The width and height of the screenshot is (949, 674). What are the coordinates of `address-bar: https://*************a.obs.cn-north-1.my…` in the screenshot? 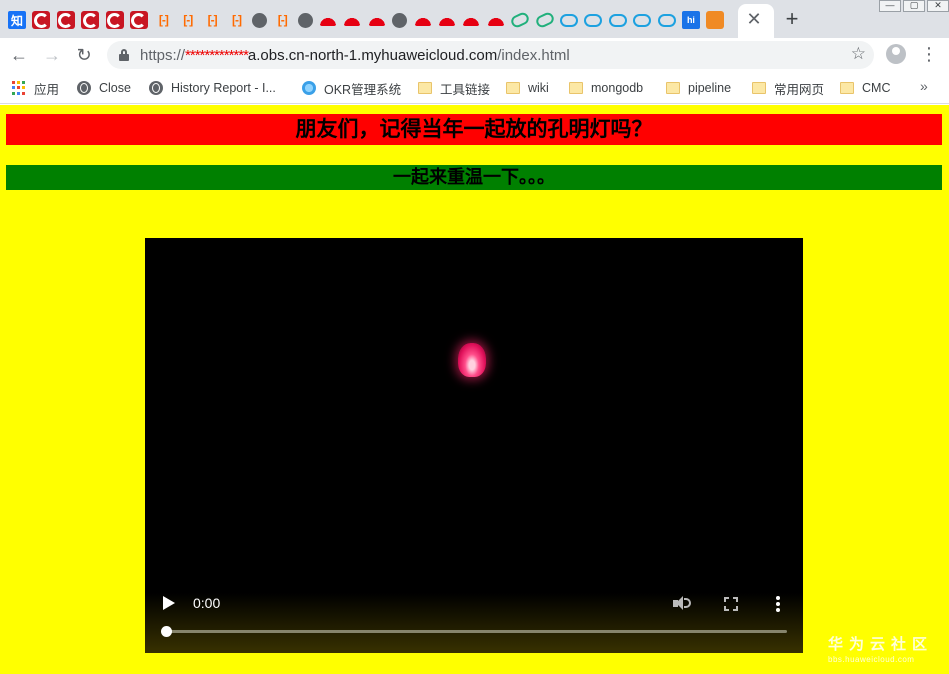 It's located at (490, 55).